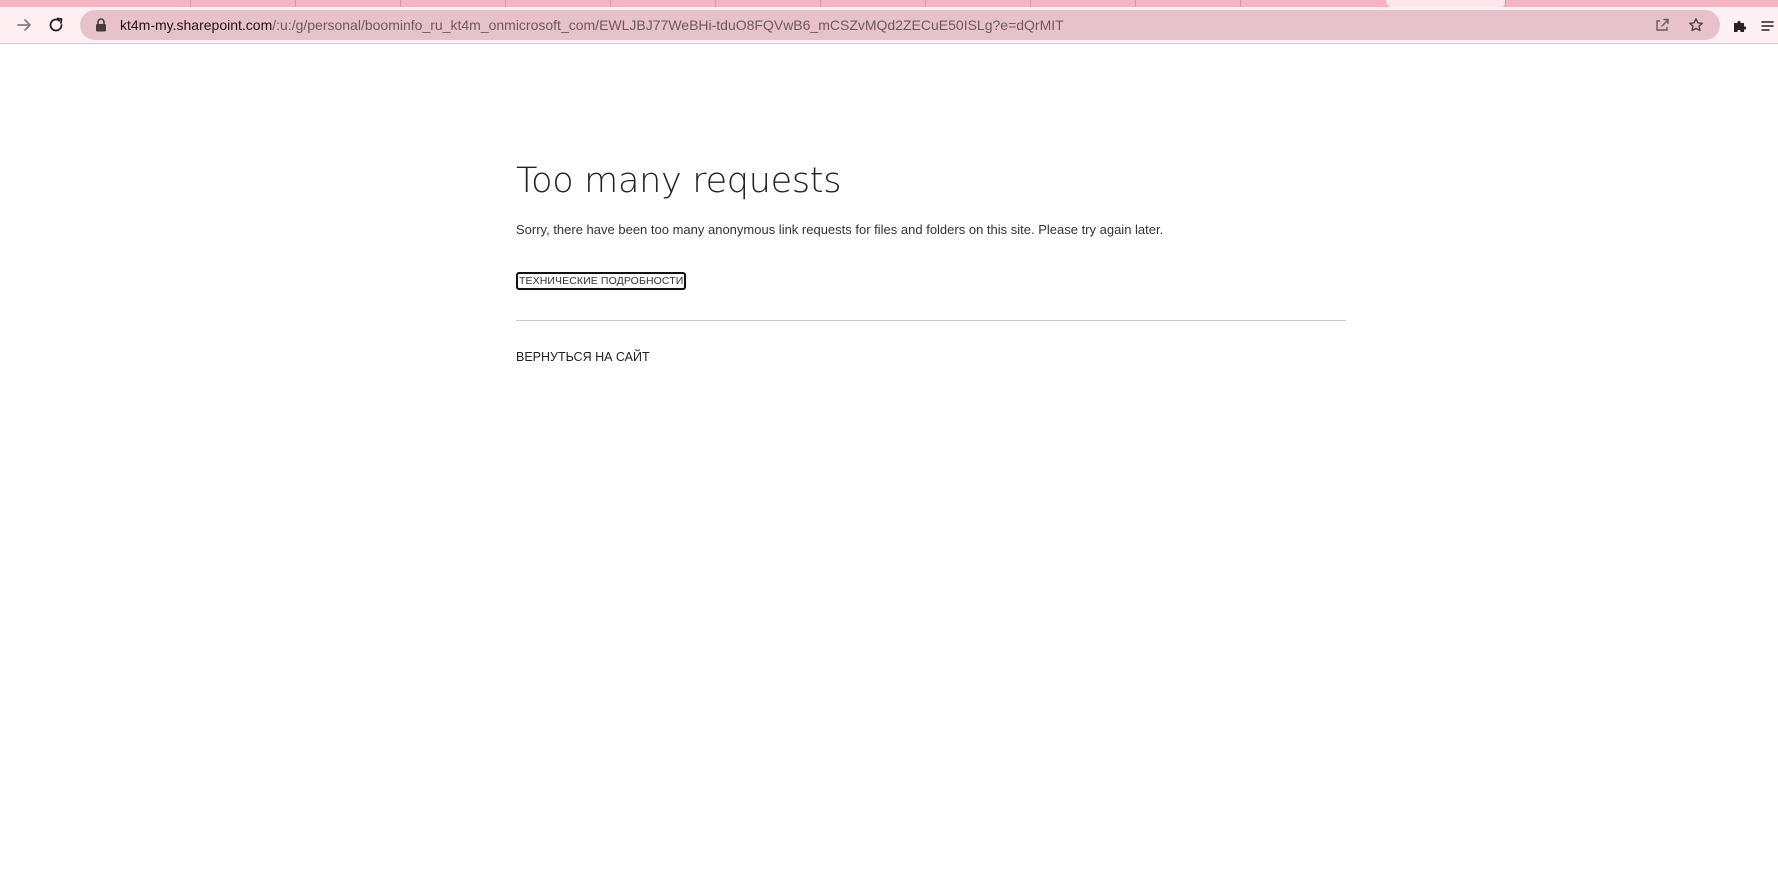 This screenshot has height=886, width=1778. I want to click on url-host: kt4m-my.sharepoint.com, so click(196, 25).